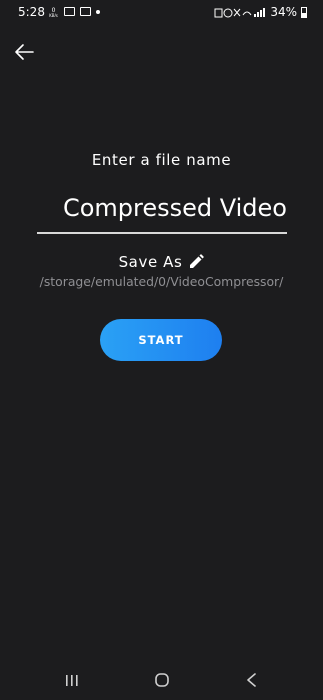  I want to click on system-status: 34%, so click(260, 12).